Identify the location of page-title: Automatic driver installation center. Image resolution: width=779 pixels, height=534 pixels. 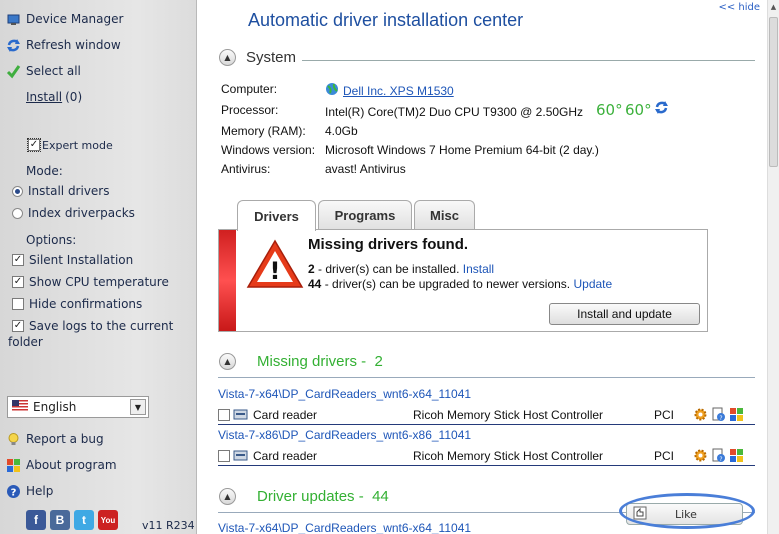
(386, 20).